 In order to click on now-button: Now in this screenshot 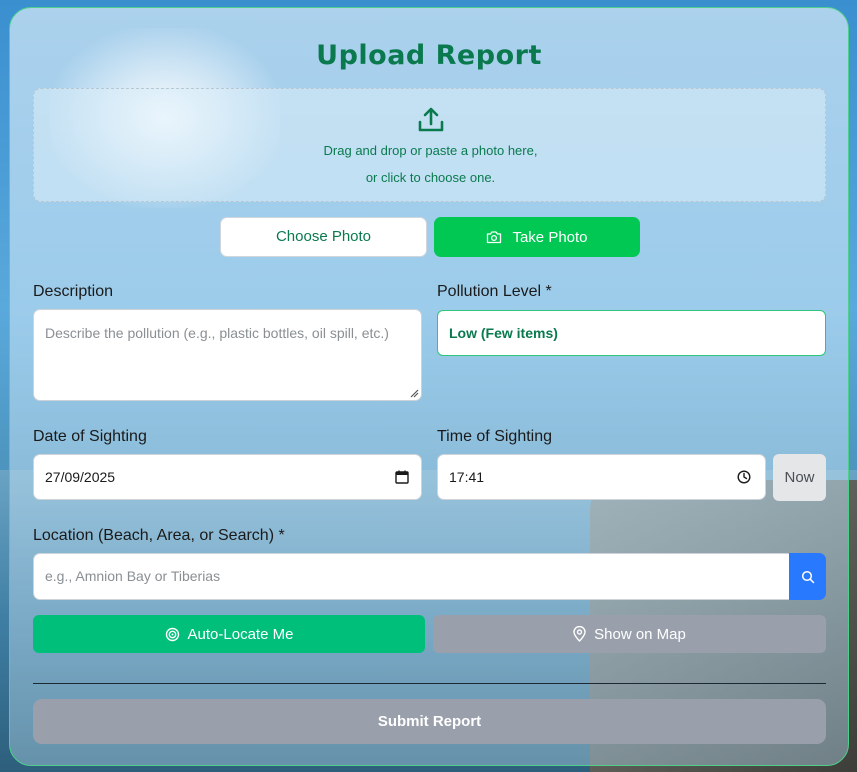, I will do `click(799, 477)`.